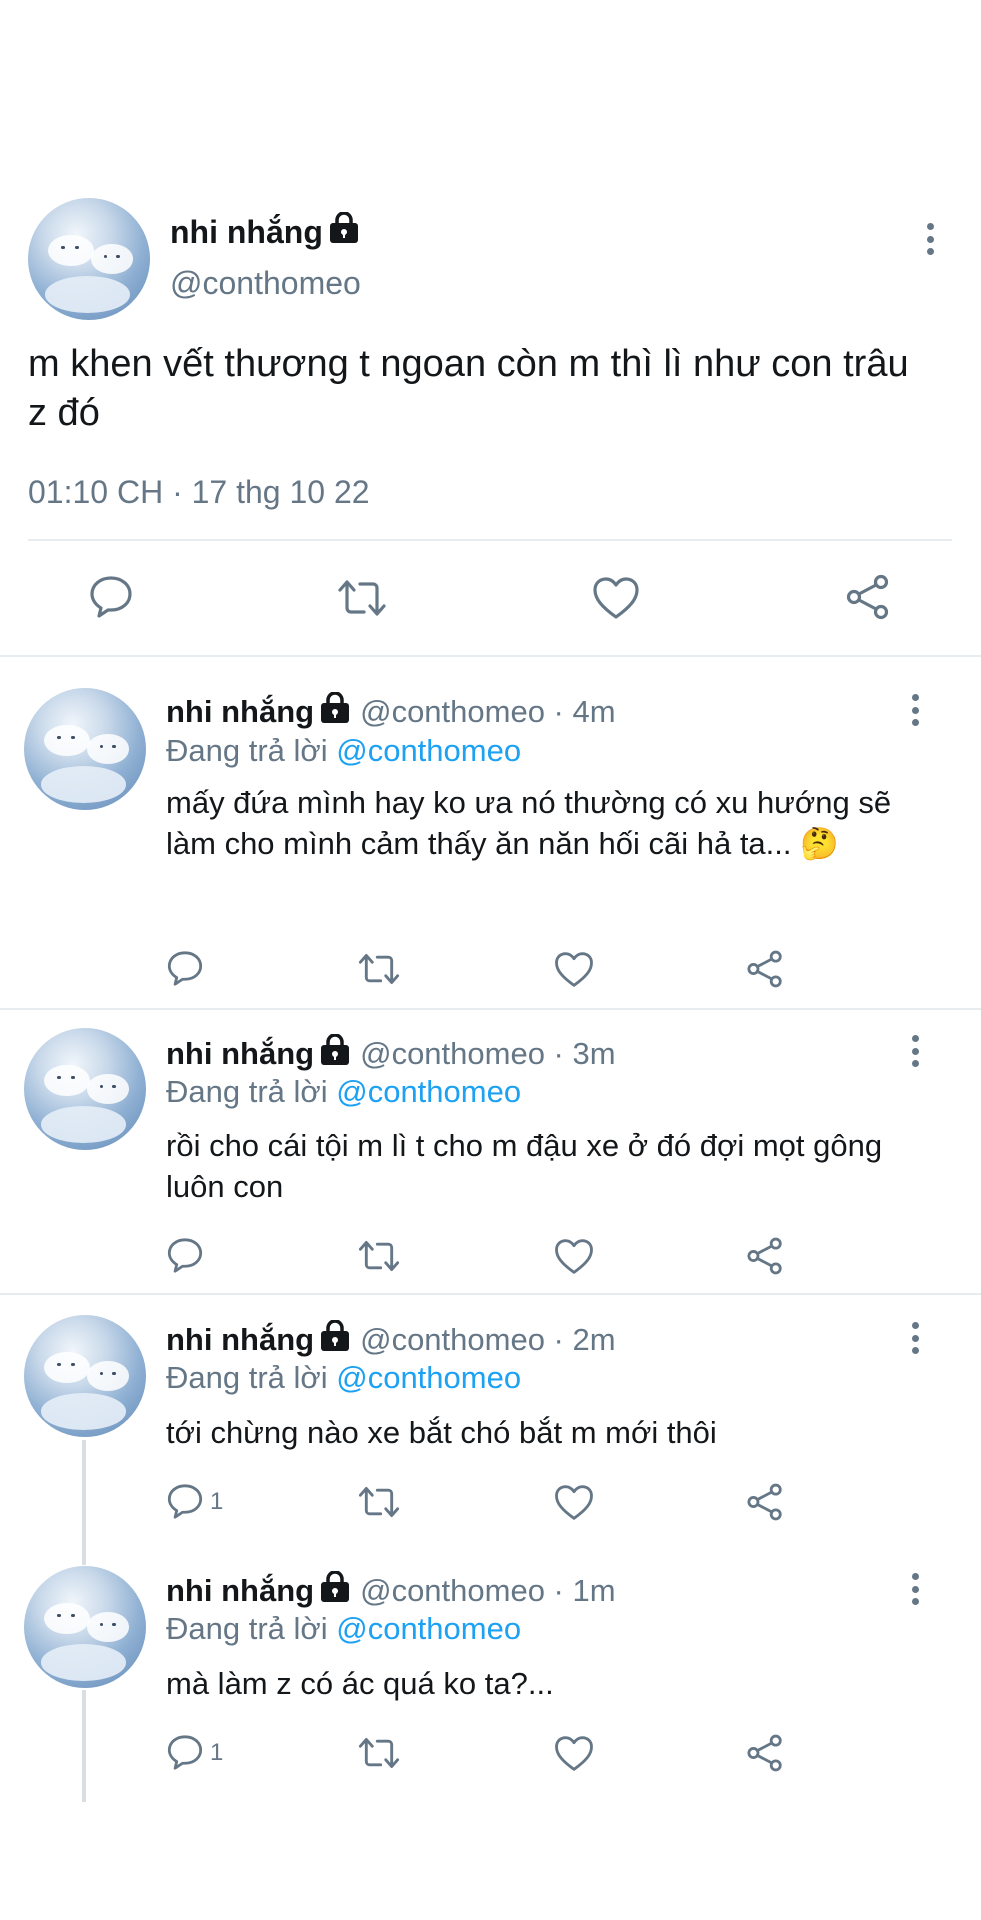  Describe the element at coordinates (487, 1340) in the screenshot. I see `author-handle: @conthomeo · 2m` at that location.